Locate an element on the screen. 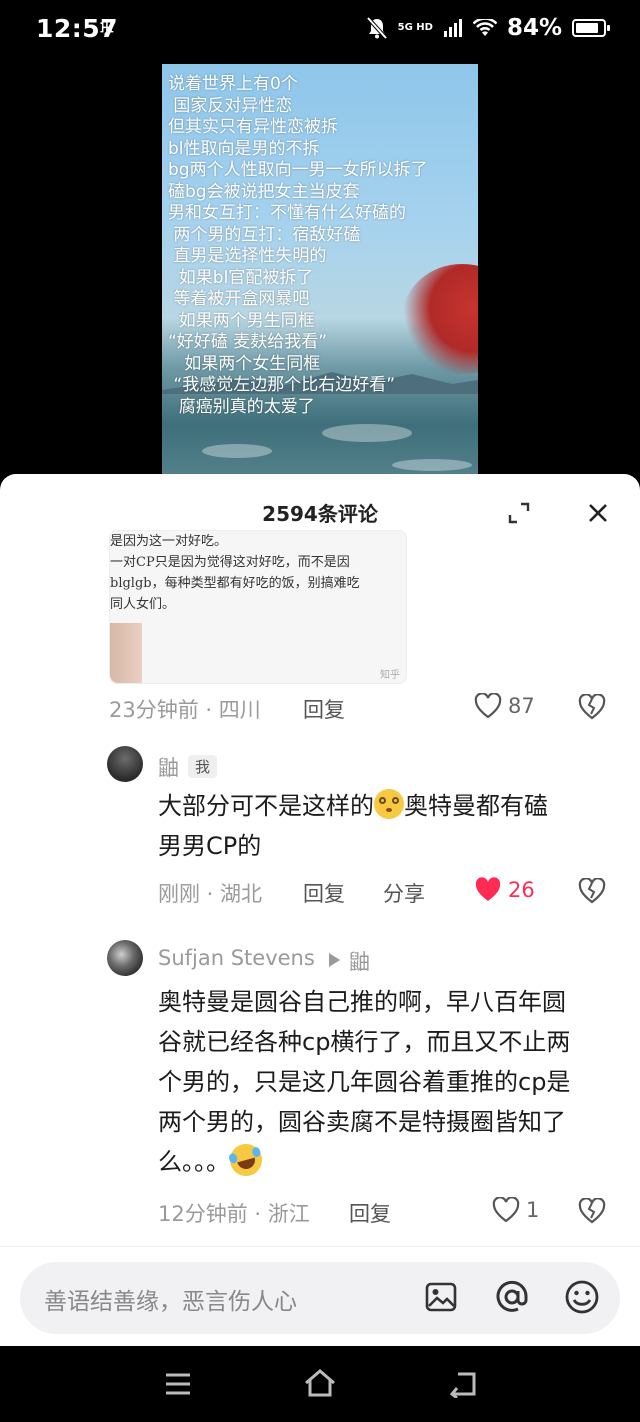 This screenshot has width=640, height=1422. status-bar: 12:57 ♅ 5G HD 84% is located at coordinates (320, 31).